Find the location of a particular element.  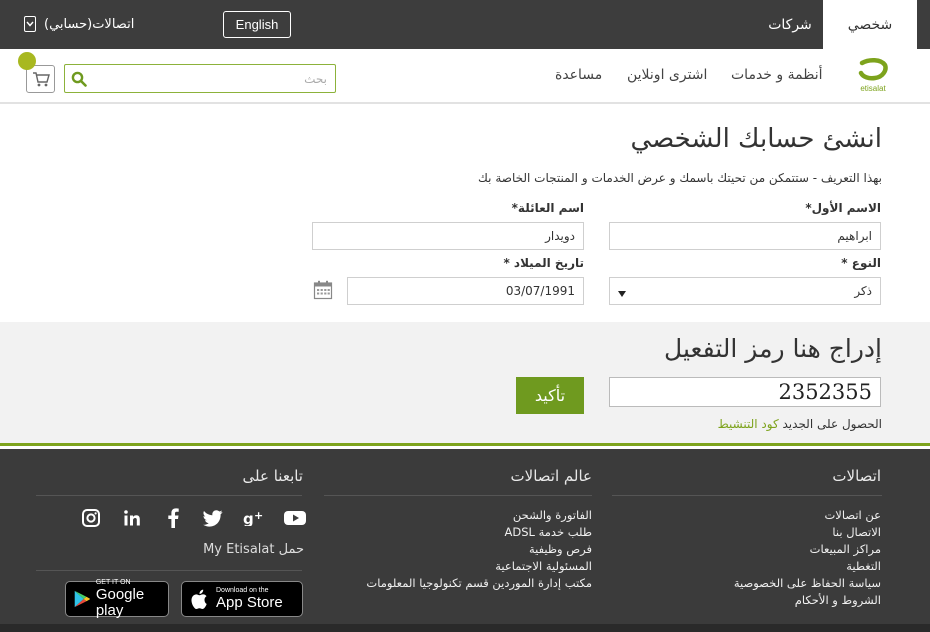

activation-help: الحصول على الجديد كود التنشيط is located at coordinates (800, 424).